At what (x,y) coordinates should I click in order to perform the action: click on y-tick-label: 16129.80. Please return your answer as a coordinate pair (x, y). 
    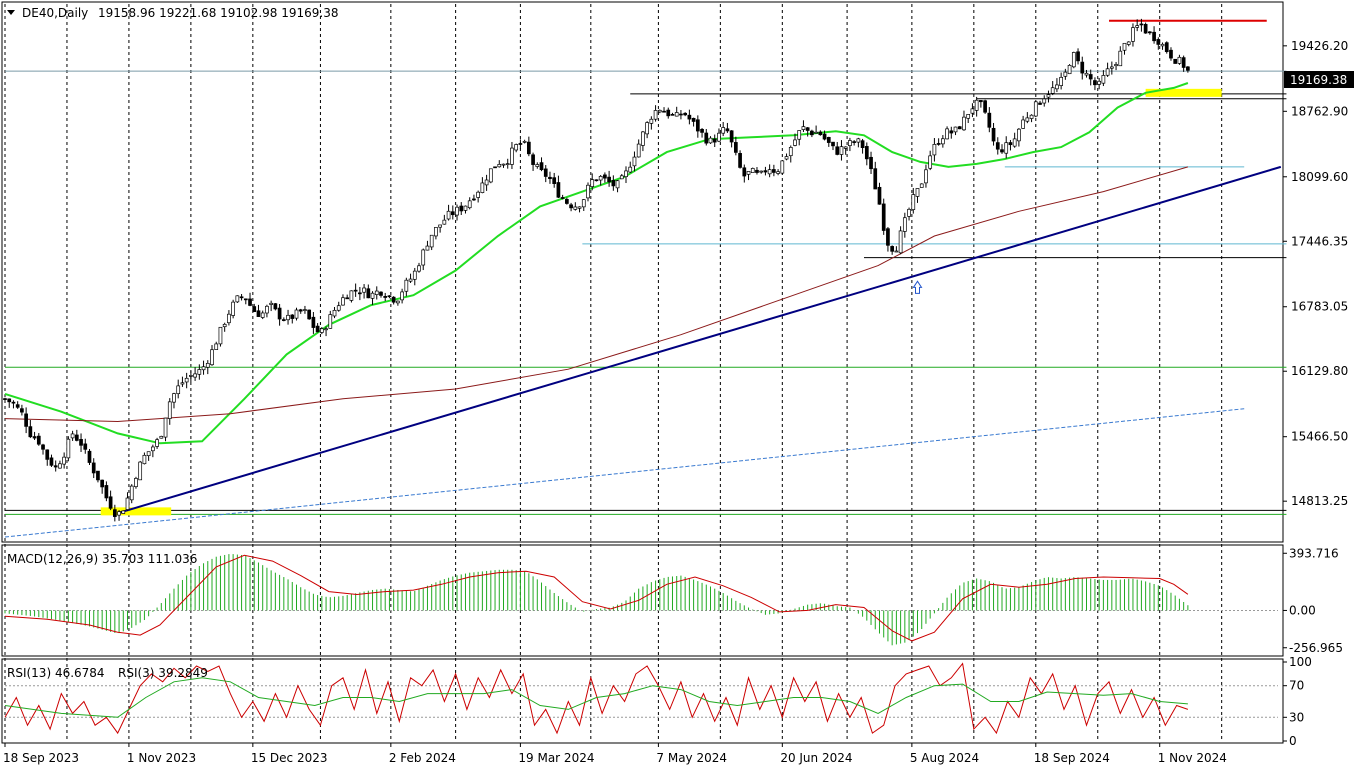
    Looking at the image, I should click on (1319, 371).